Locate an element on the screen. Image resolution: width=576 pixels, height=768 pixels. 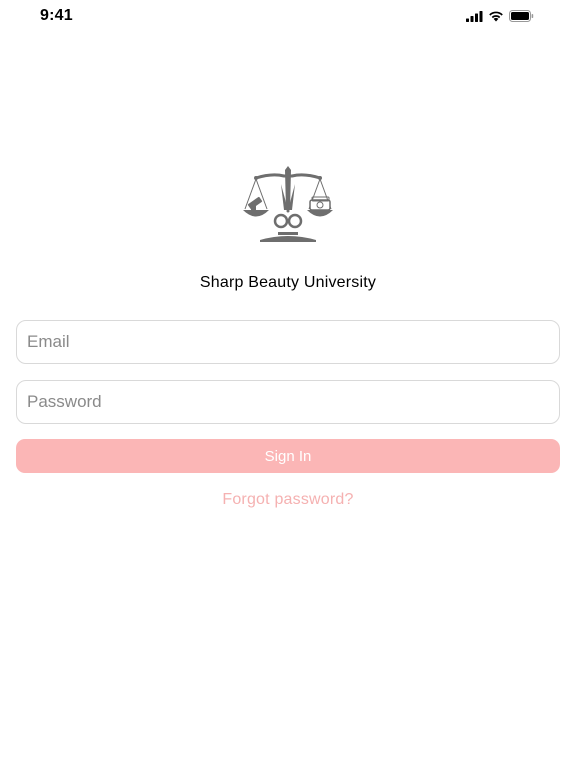
email-field is located at coordinates (288, 342).